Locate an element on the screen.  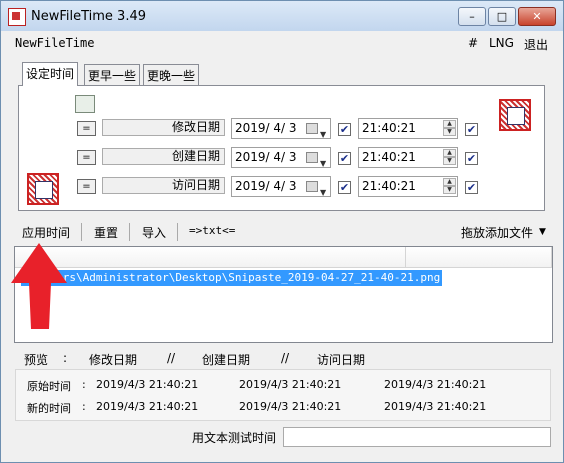
time-checkbox-accessed: ✔ is located at coordinates (471, 187).